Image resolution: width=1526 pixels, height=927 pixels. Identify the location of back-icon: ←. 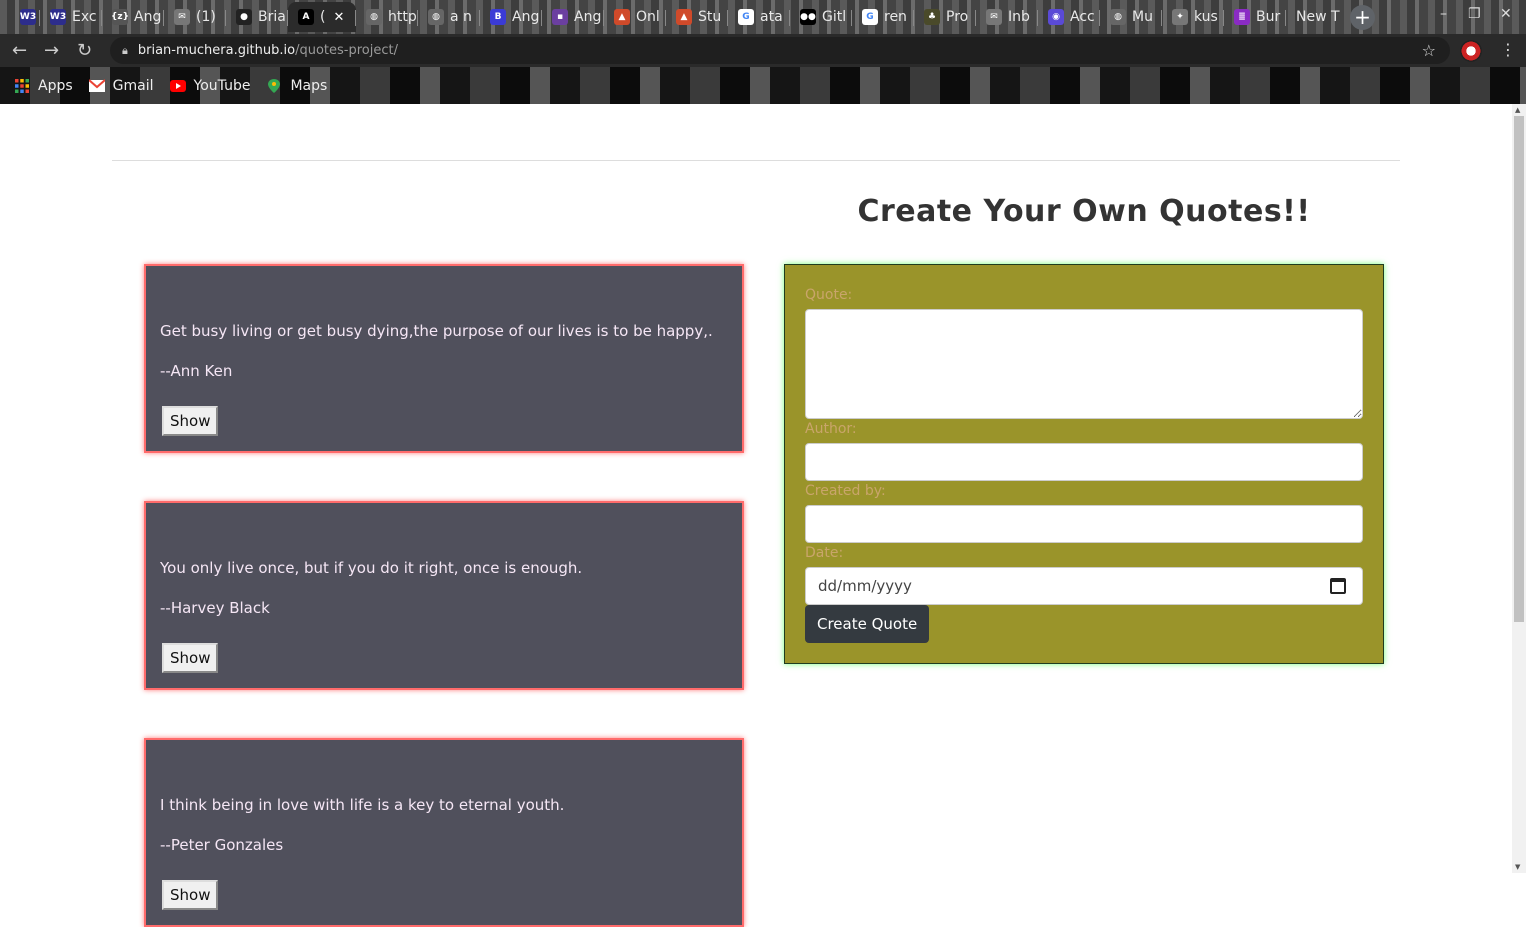
(19, 50).